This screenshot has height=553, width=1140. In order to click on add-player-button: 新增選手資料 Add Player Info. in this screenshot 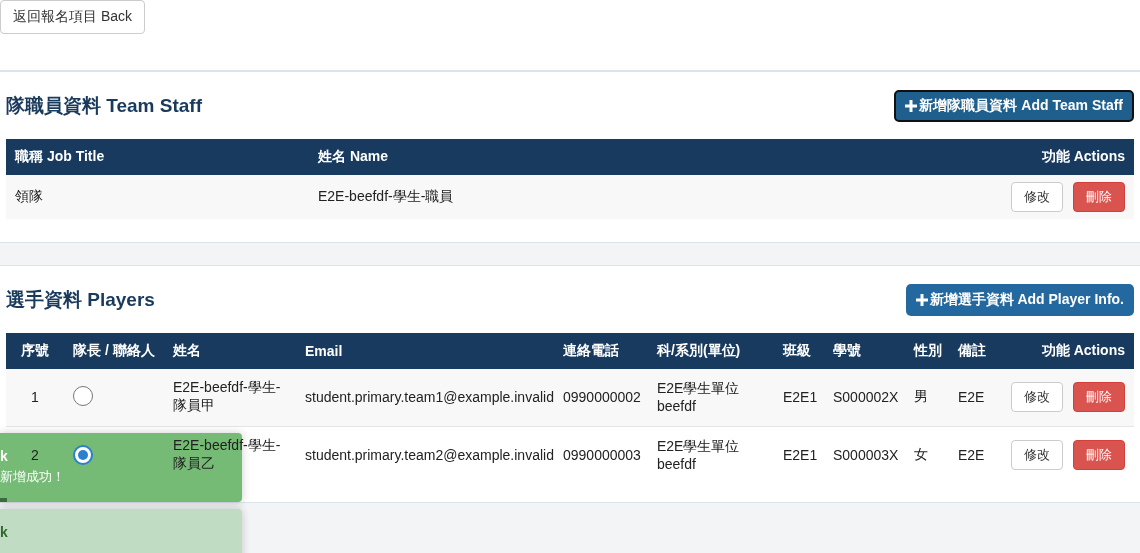, I will do `click(1019, 299)`.